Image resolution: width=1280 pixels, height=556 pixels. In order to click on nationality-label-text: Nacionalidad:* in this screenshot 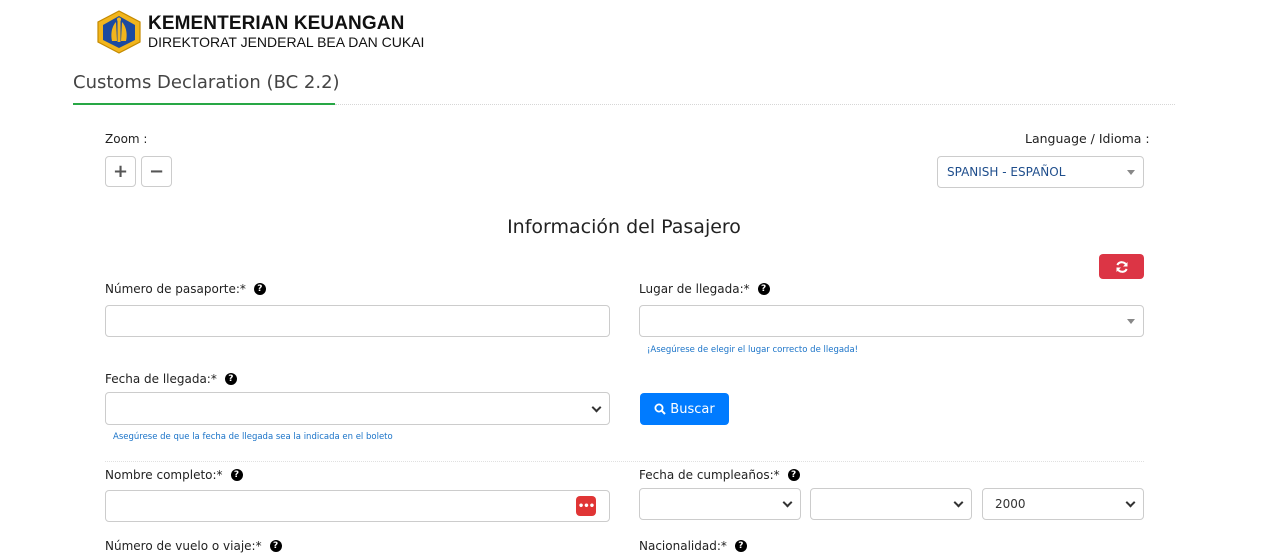, I will do `click(683, 546)`.